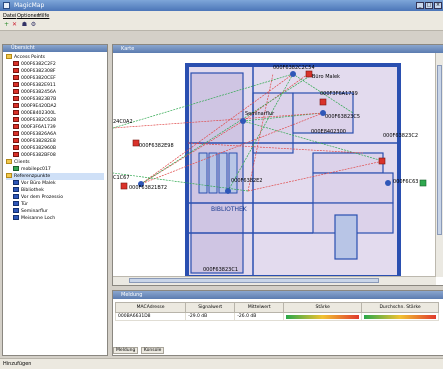  Describe the element at coordinates (405, 182) in the screenshot. I see `map-label: 000F6C63` at that location.